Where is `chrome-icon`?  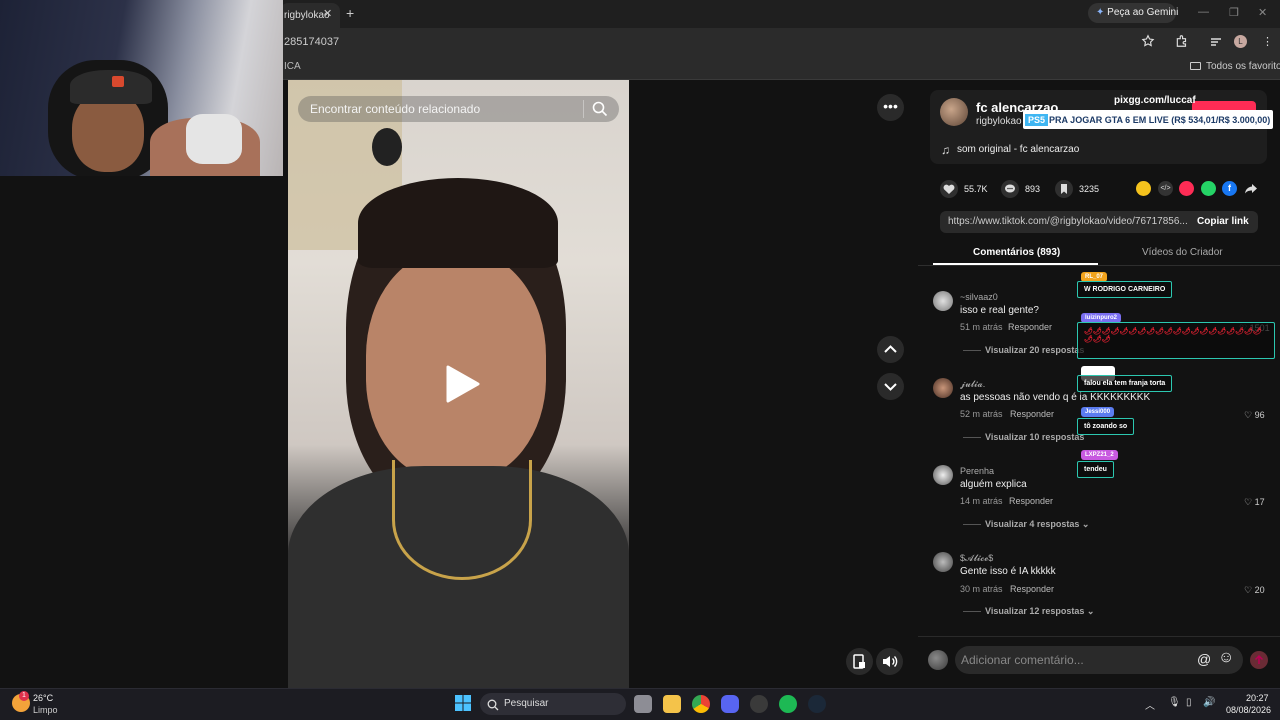
chrome-icon is located at coordinates (701, 704).